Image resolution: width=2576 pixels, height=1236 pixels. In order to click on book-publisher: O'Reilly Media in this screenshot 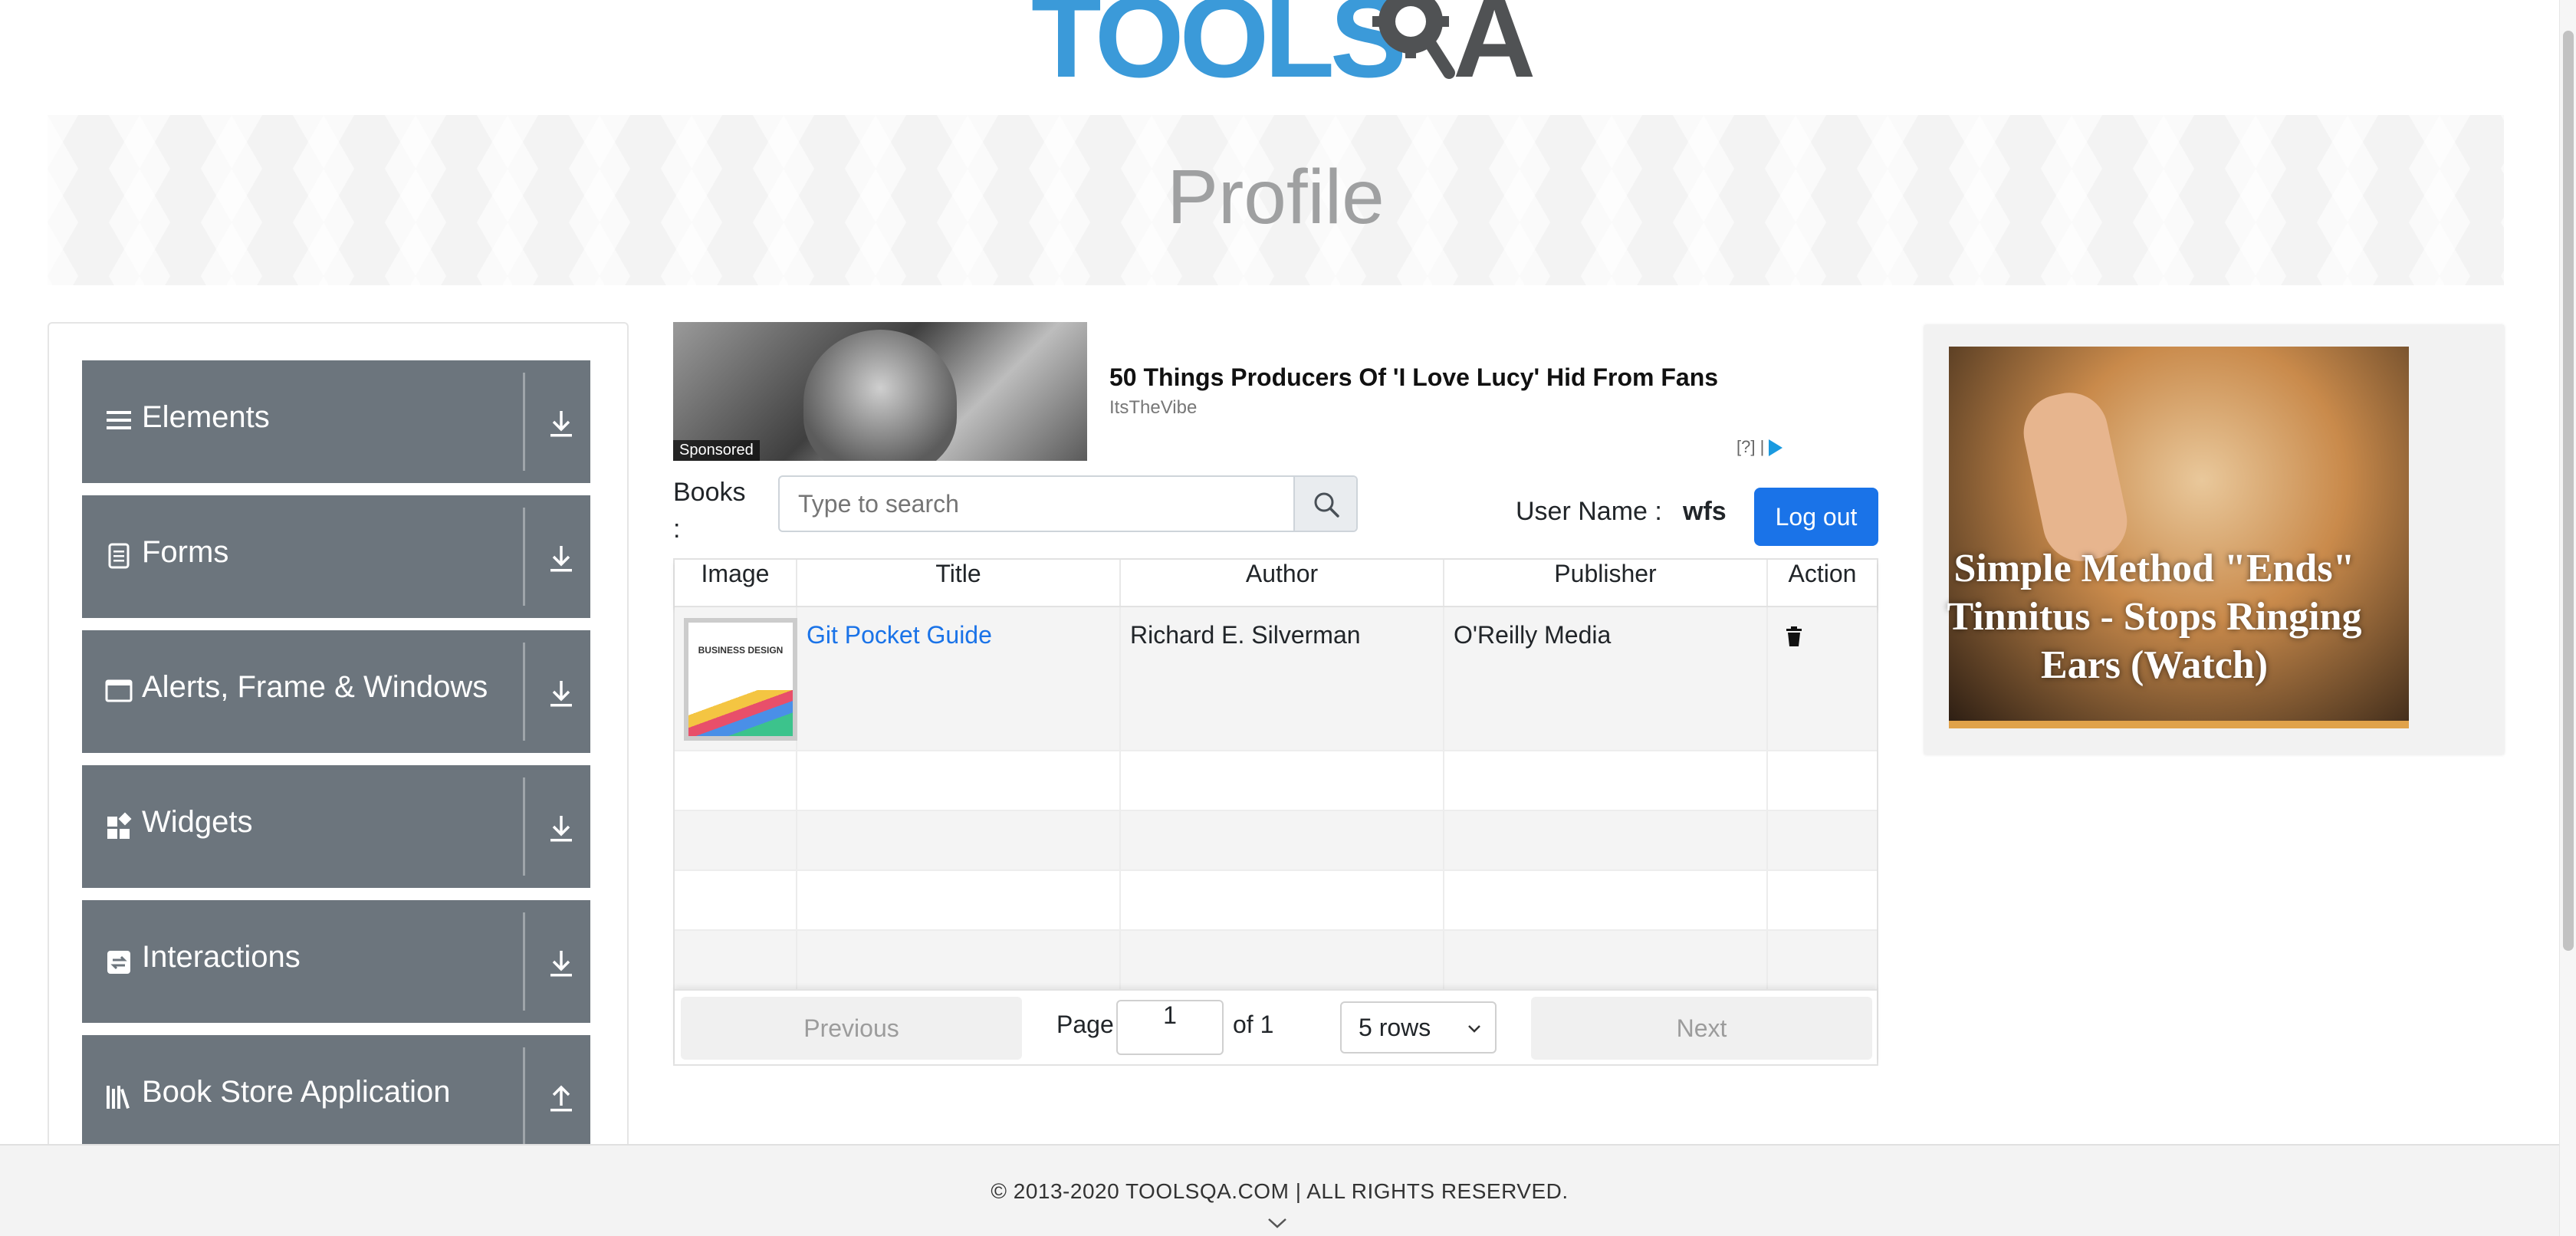, I will do `click(1533, 635)`.